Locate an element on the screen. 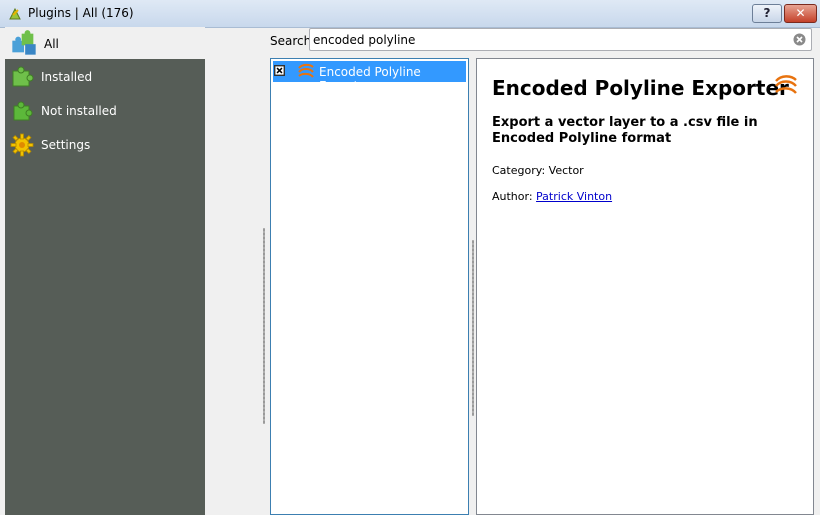 The width and height of the screenshot is (820, 515). sidebar-item-all: All is located at coordinates (105, 43).